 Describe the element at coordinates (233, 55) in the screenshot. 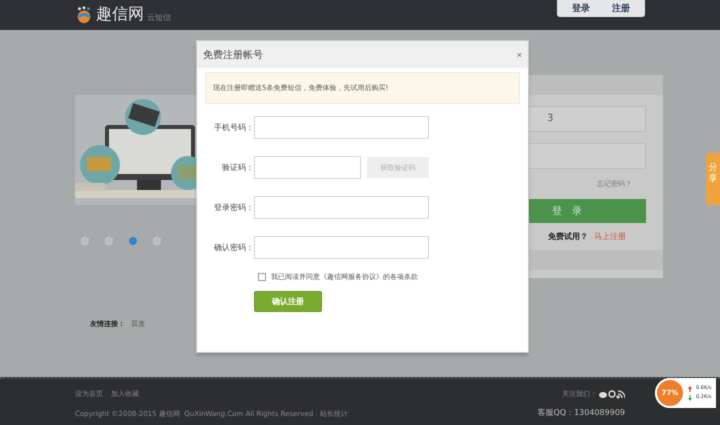

I see `dialog-title: 免费注册帐号` at that location.